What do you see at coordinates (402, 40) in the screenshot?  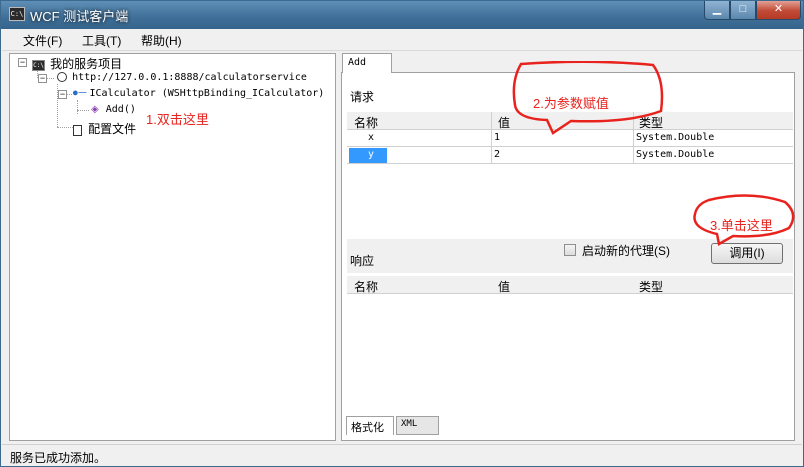 I see `menu-bar: 文件(F) 工具(T) 帮助(H)` at bounding box center [402, 40].